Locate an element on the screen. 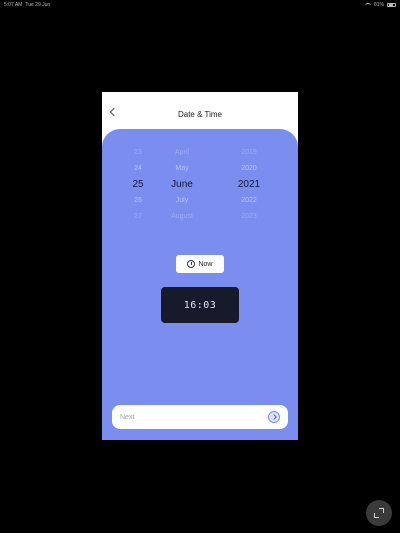 The height and width of the screenshot is (533, 400). month-option-selected: June is located at coordinates (182, 185).